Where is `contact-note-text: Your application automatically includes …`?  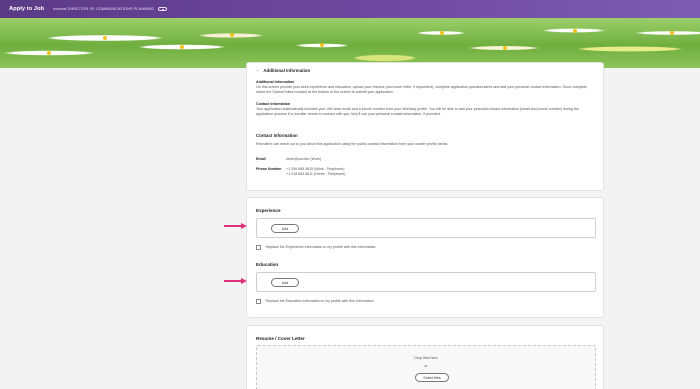
contact-note-text: Your application automatically includes … is located at coordinates (418, 111).